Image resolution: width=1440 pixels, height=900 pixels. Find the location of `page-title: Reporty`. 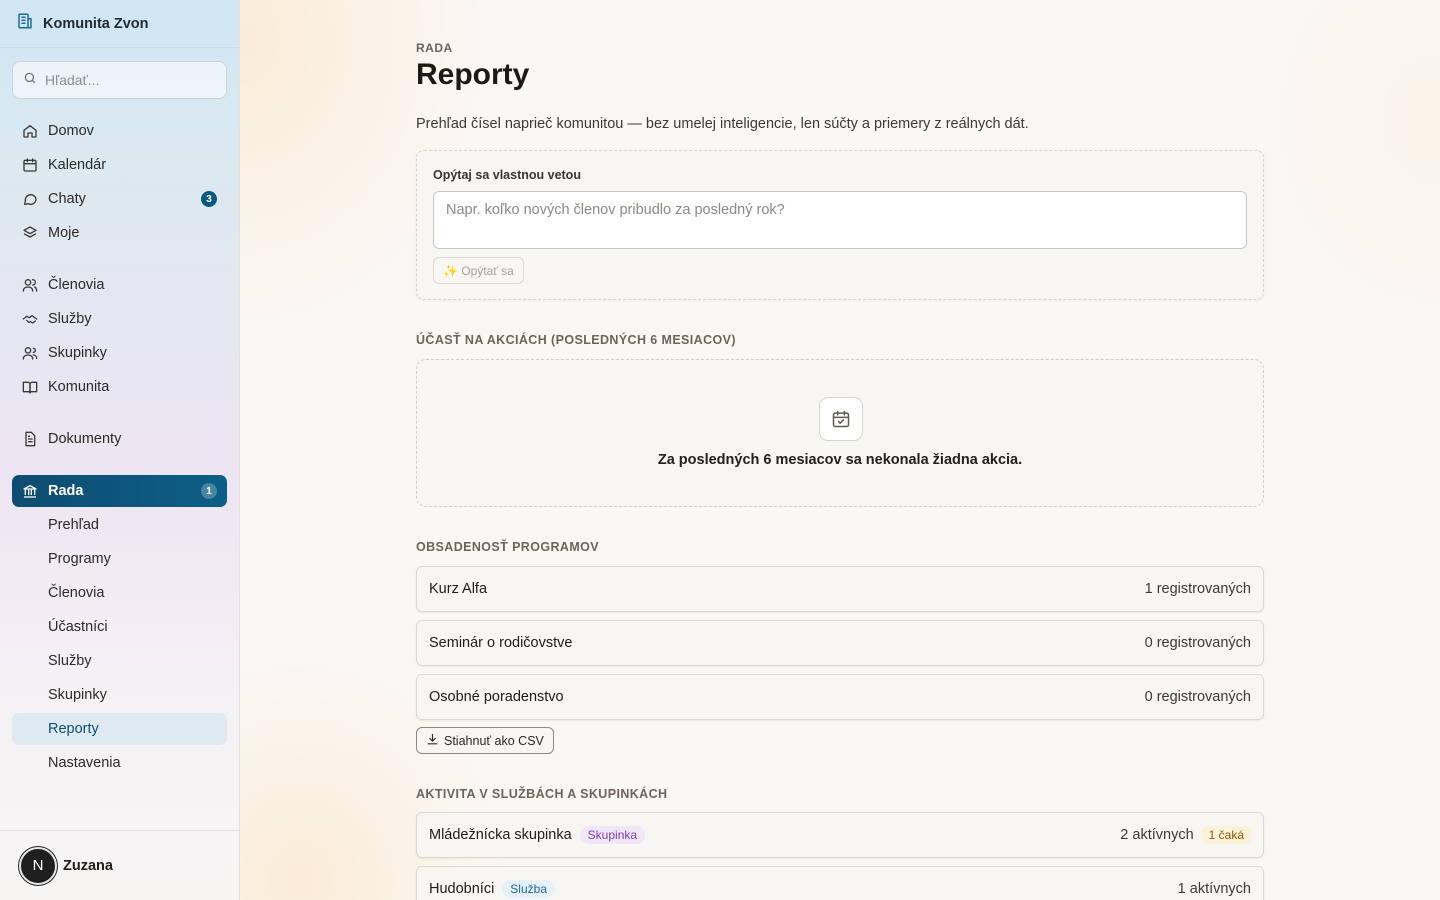

page-title: Reporty is located at coordinates (473, 74).